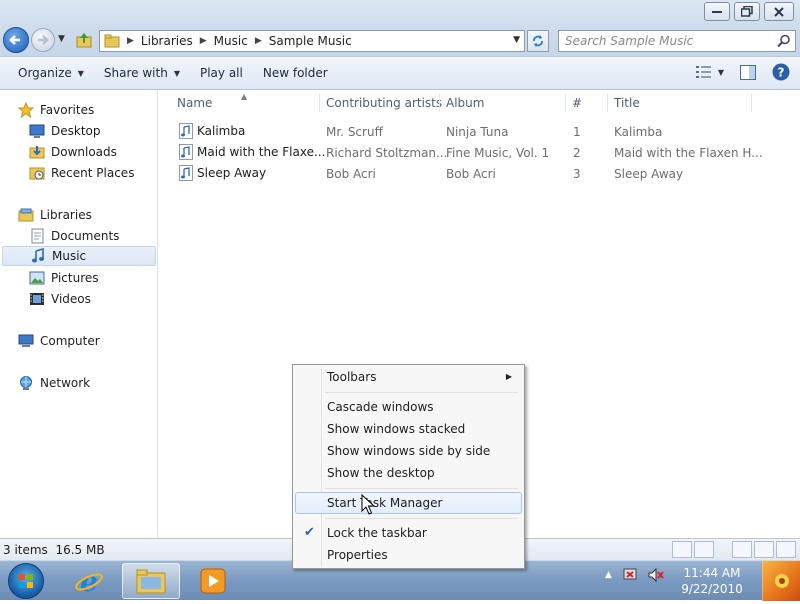 This screenshot has width=800, height=604. Describe the element at coordinates (781, 72) in the screenshot. I see `help-icon: ?` at that location.